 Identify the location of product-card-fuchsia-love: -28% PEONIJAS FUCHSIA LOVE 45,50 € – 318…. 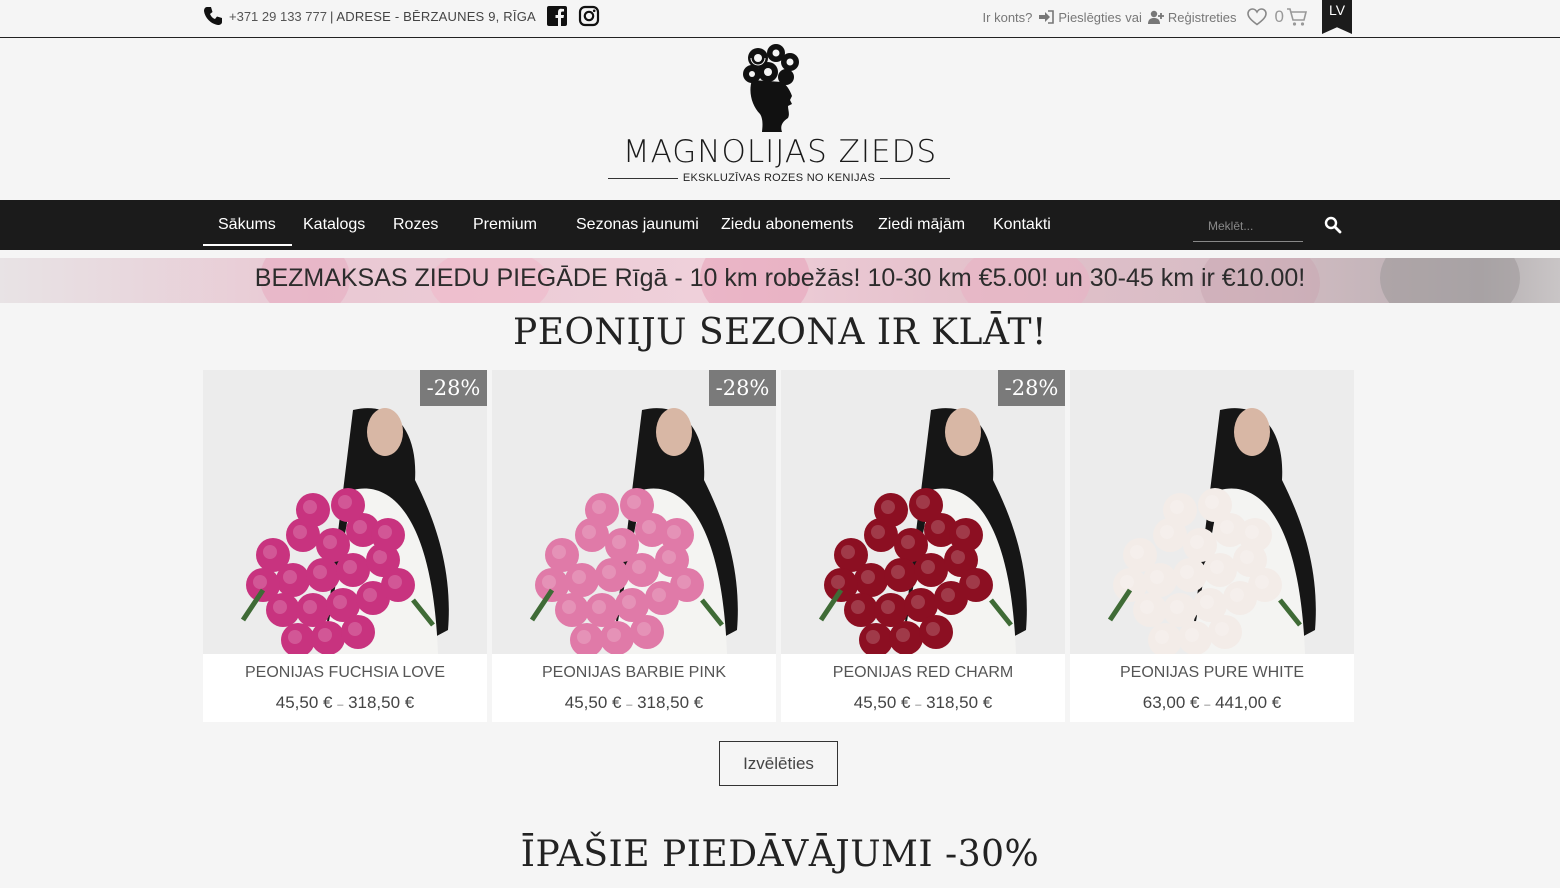
(345, 546).